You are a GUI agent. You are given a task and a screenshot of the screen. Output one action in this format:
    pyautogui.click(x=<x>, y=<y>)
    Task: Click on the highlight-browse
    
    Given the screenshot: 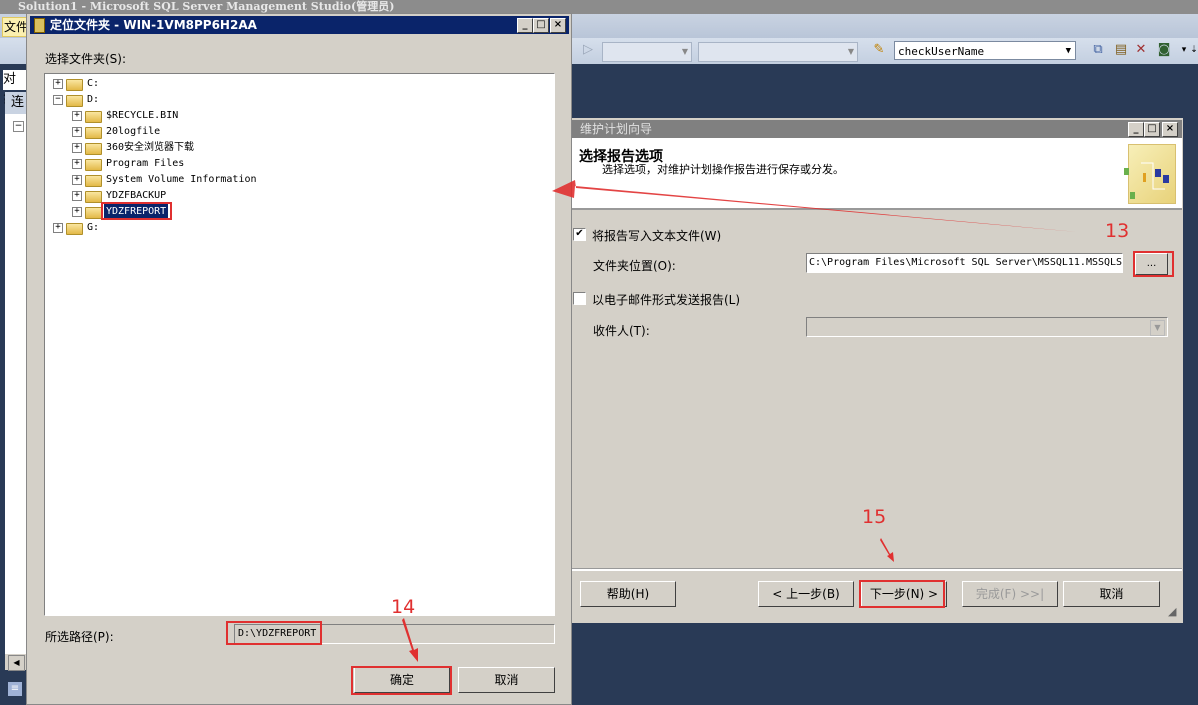 What is the action you would take?
    pyautogui.click(x=1153, y=264)
    